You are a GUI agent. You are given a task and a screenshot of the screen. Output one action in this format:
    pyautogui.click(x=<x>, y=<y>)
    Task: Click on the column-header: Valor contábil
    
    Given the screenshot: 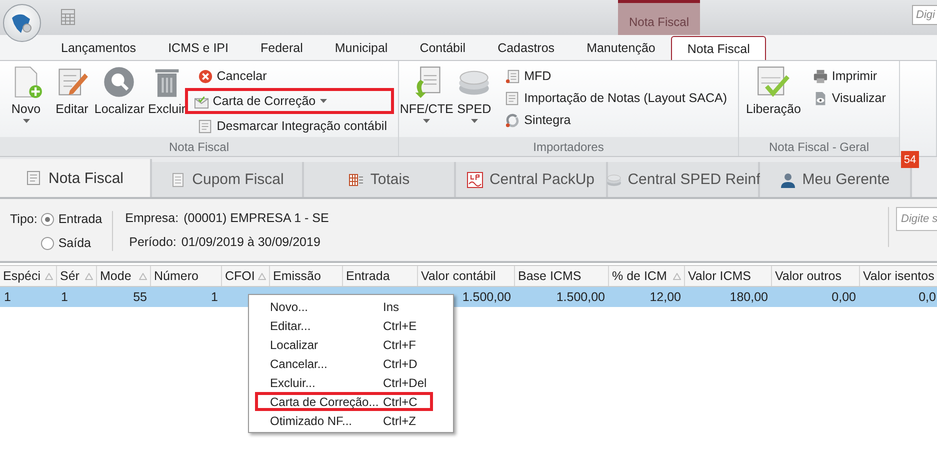 What is the action you would take?
    pyautogui.click(x=466, y=276)
    